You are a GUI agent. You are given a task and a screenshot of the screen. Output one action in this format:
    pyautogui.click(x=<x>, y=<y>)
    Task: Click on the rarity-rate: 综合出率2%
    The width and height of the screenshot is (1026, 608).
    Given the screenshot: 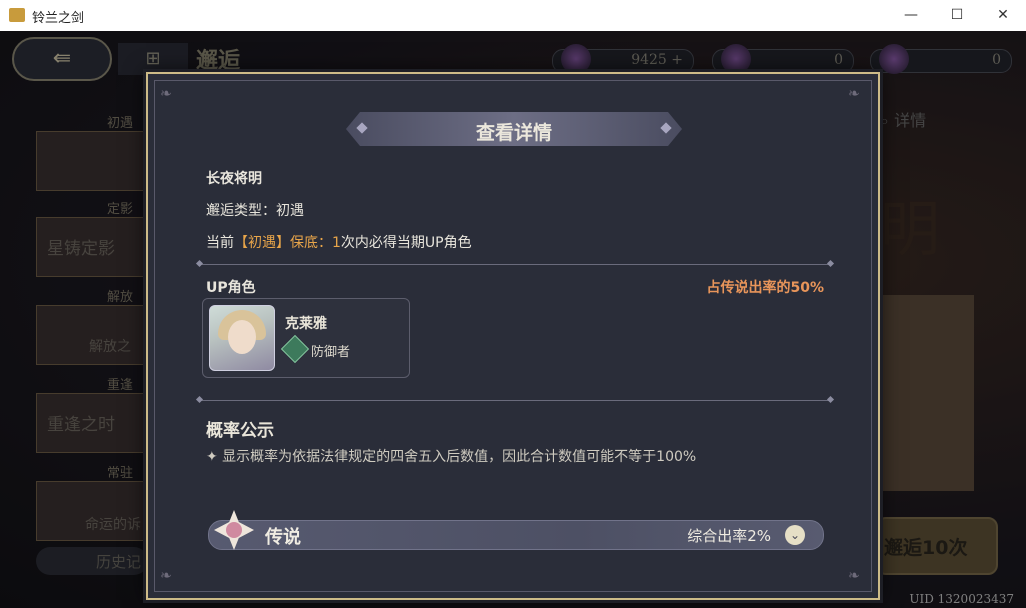 What is the action you would take?
    pyautogui.click(x=729, y=536)
    